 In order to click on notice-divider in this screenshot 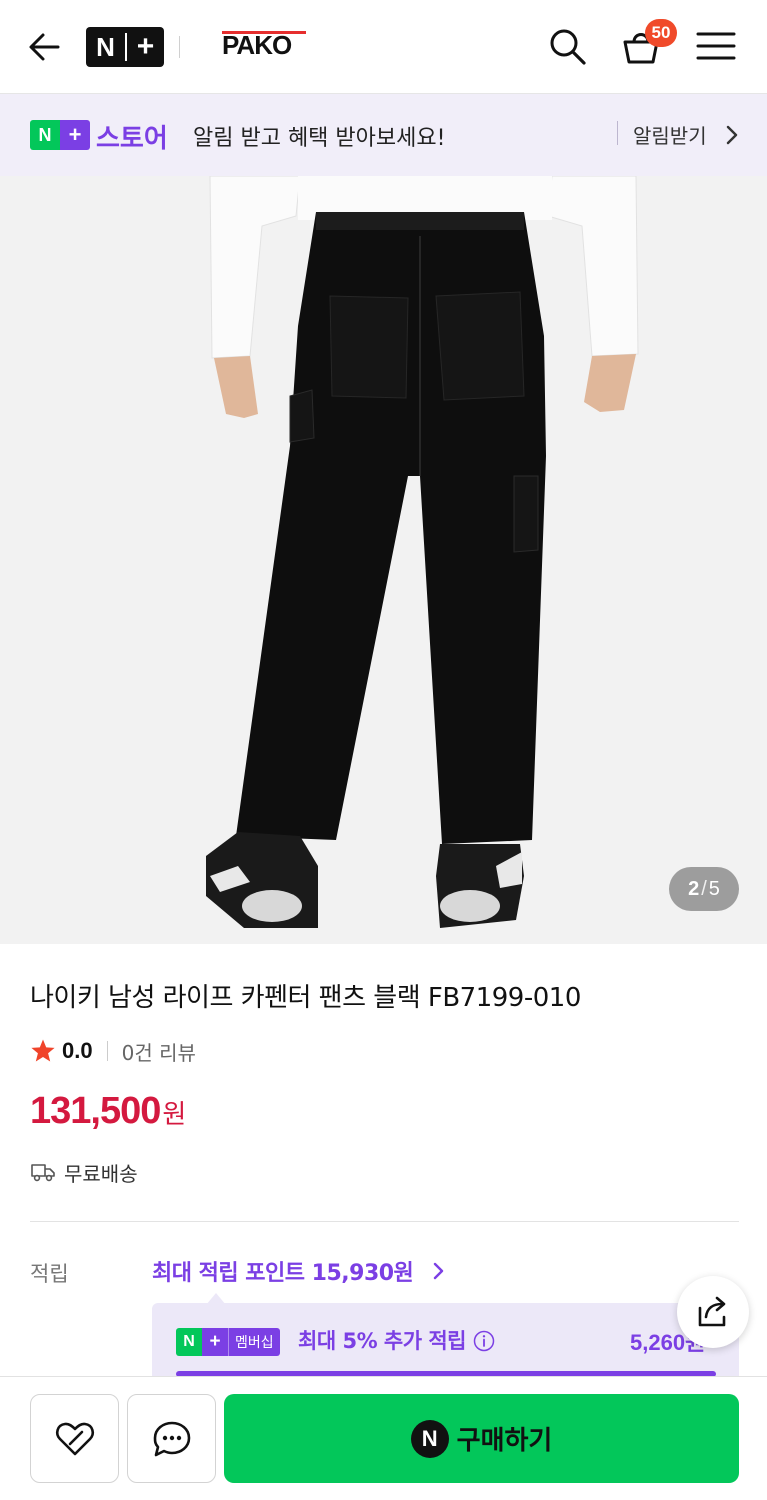, I will do `click(617, 133)`.